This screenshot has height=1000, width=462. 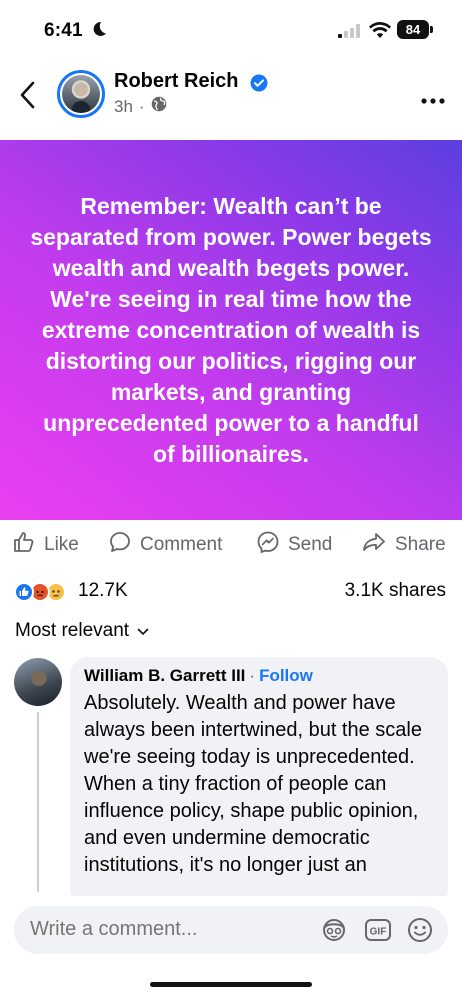 I want to click on share-arrow-icon, so click(x=374, y=545).